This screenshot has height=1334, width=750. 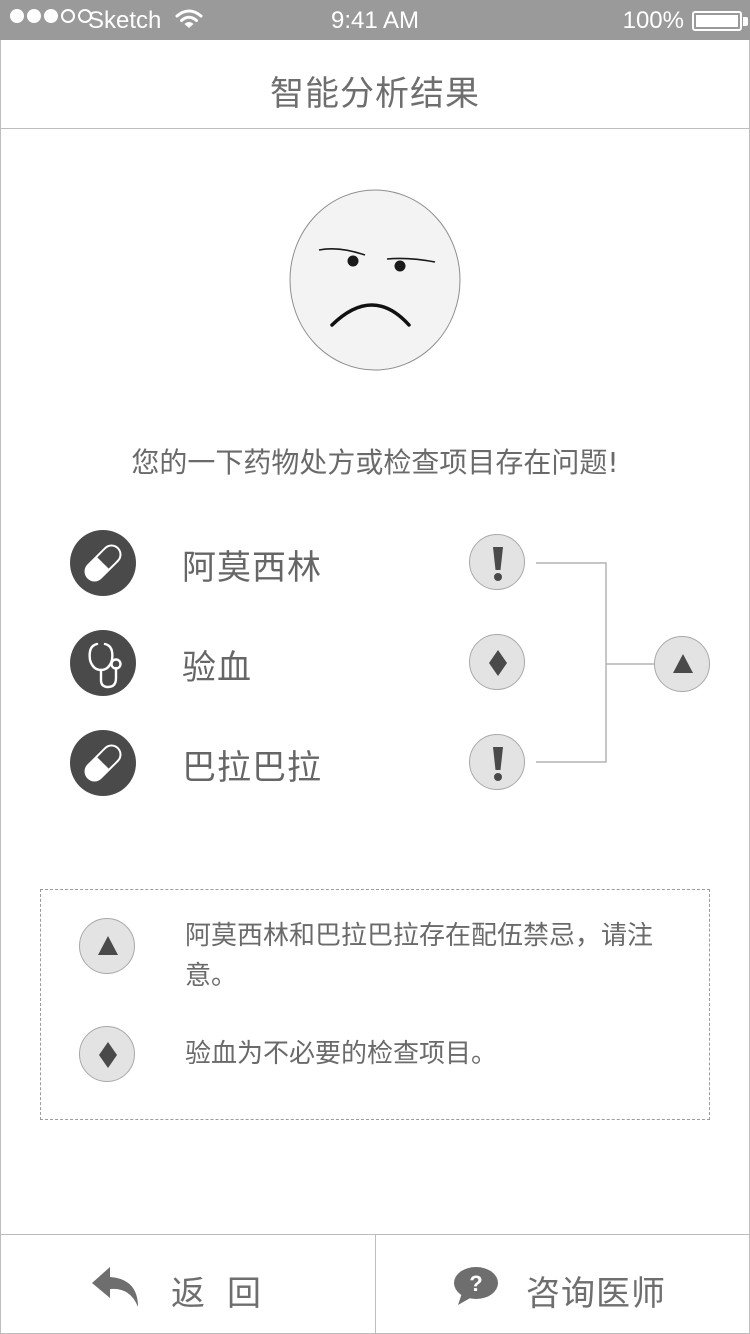 I want to click on back-label: 返回, so click(x=227, y=1294).